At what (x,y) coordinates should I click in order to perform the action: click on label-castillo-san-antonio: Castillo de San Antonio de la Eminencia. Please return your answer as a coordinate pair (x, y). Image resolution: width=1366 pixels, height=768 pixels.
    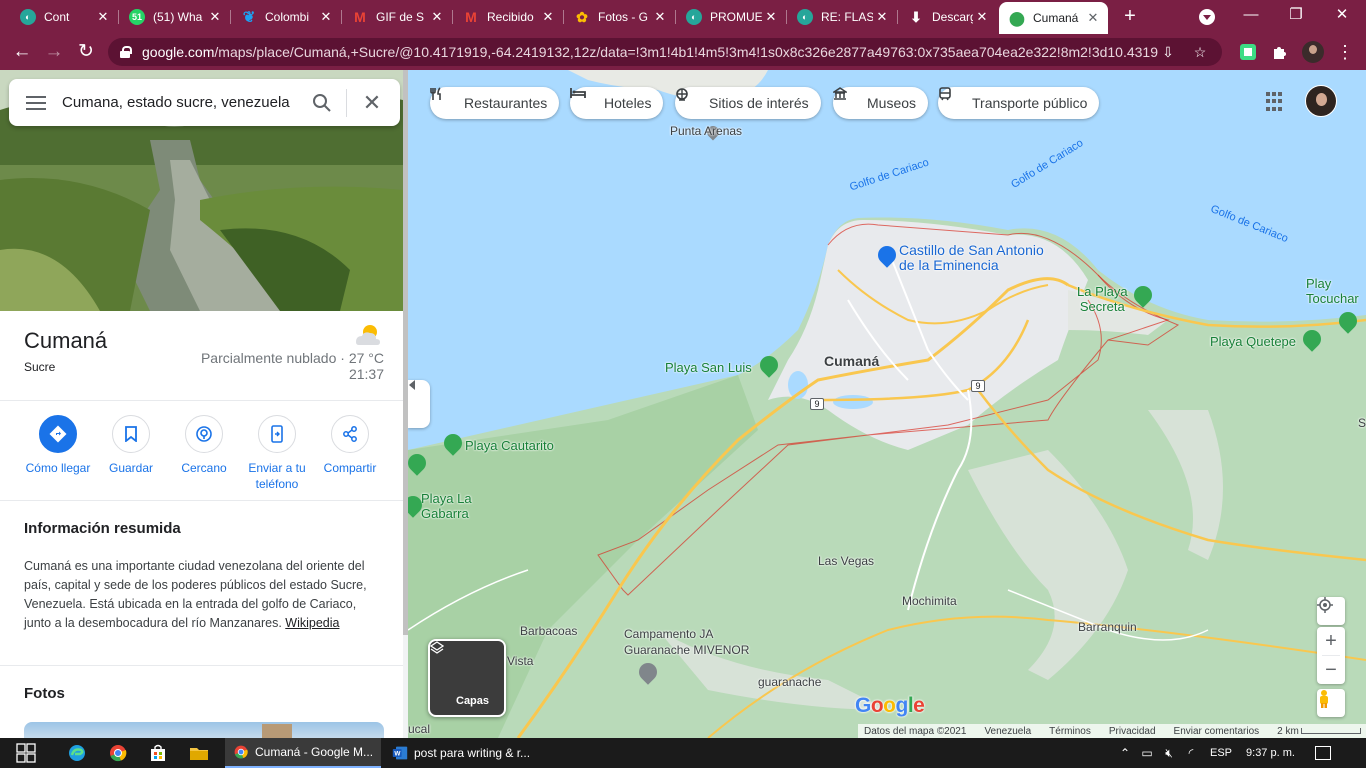
    Looking at the image, I should click on (971, 258).